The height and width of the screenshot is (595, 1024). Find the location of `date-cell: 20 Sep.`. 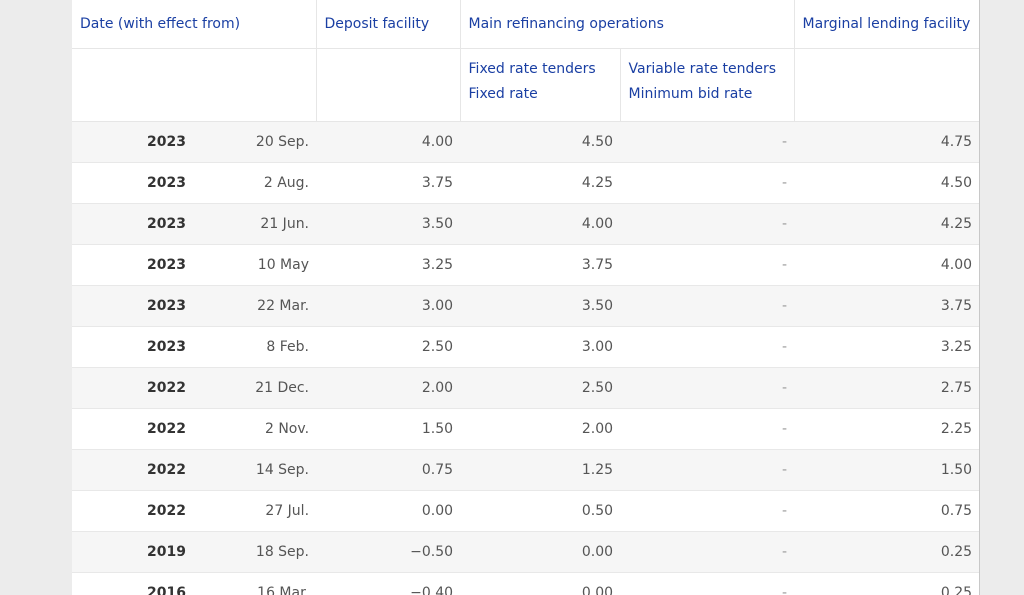

date-cell: 20 Sep. is located at coordinates (255, 142).